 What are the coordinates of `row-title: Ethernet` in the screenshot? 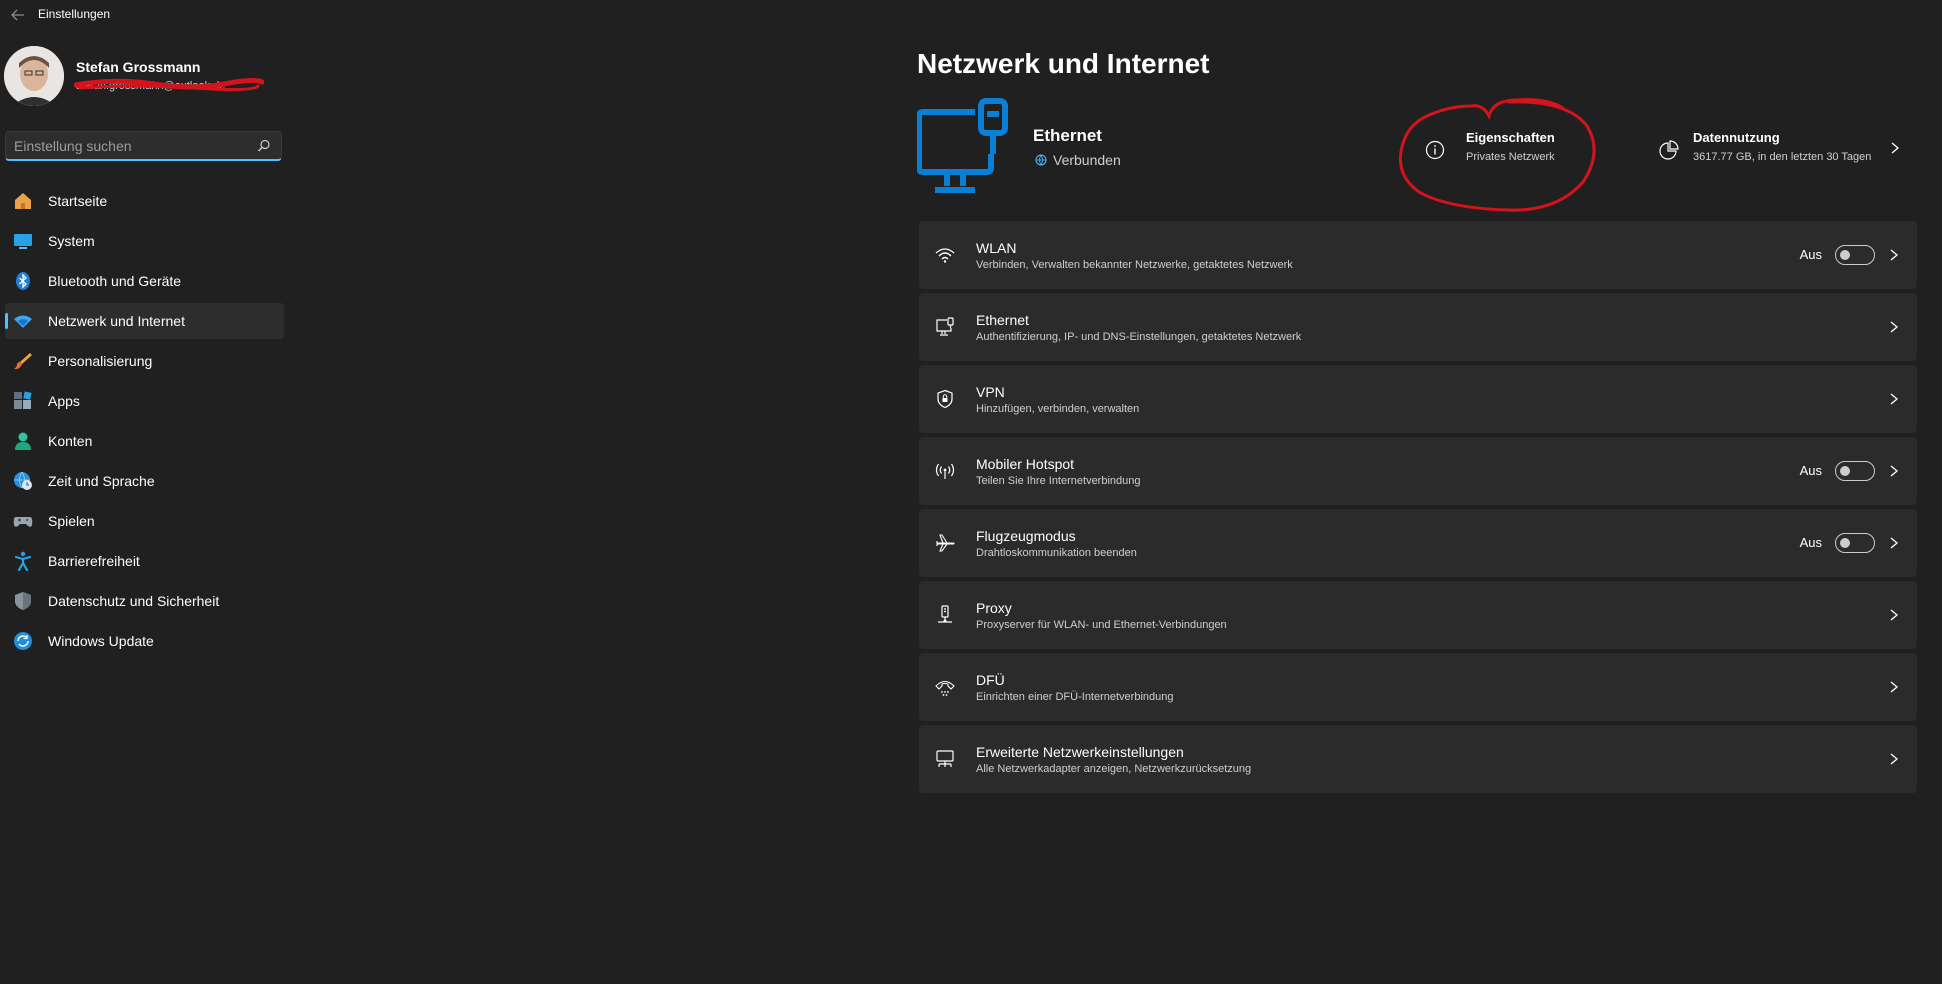 It's located at (1002, 320).